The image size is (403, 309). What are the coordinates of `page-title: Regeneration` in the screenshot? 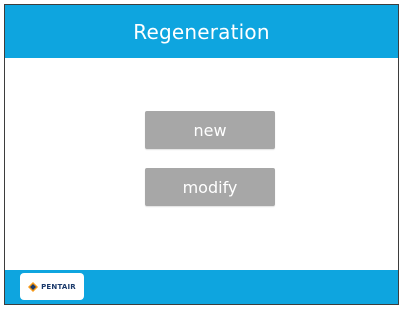 It's located at (201, 31).